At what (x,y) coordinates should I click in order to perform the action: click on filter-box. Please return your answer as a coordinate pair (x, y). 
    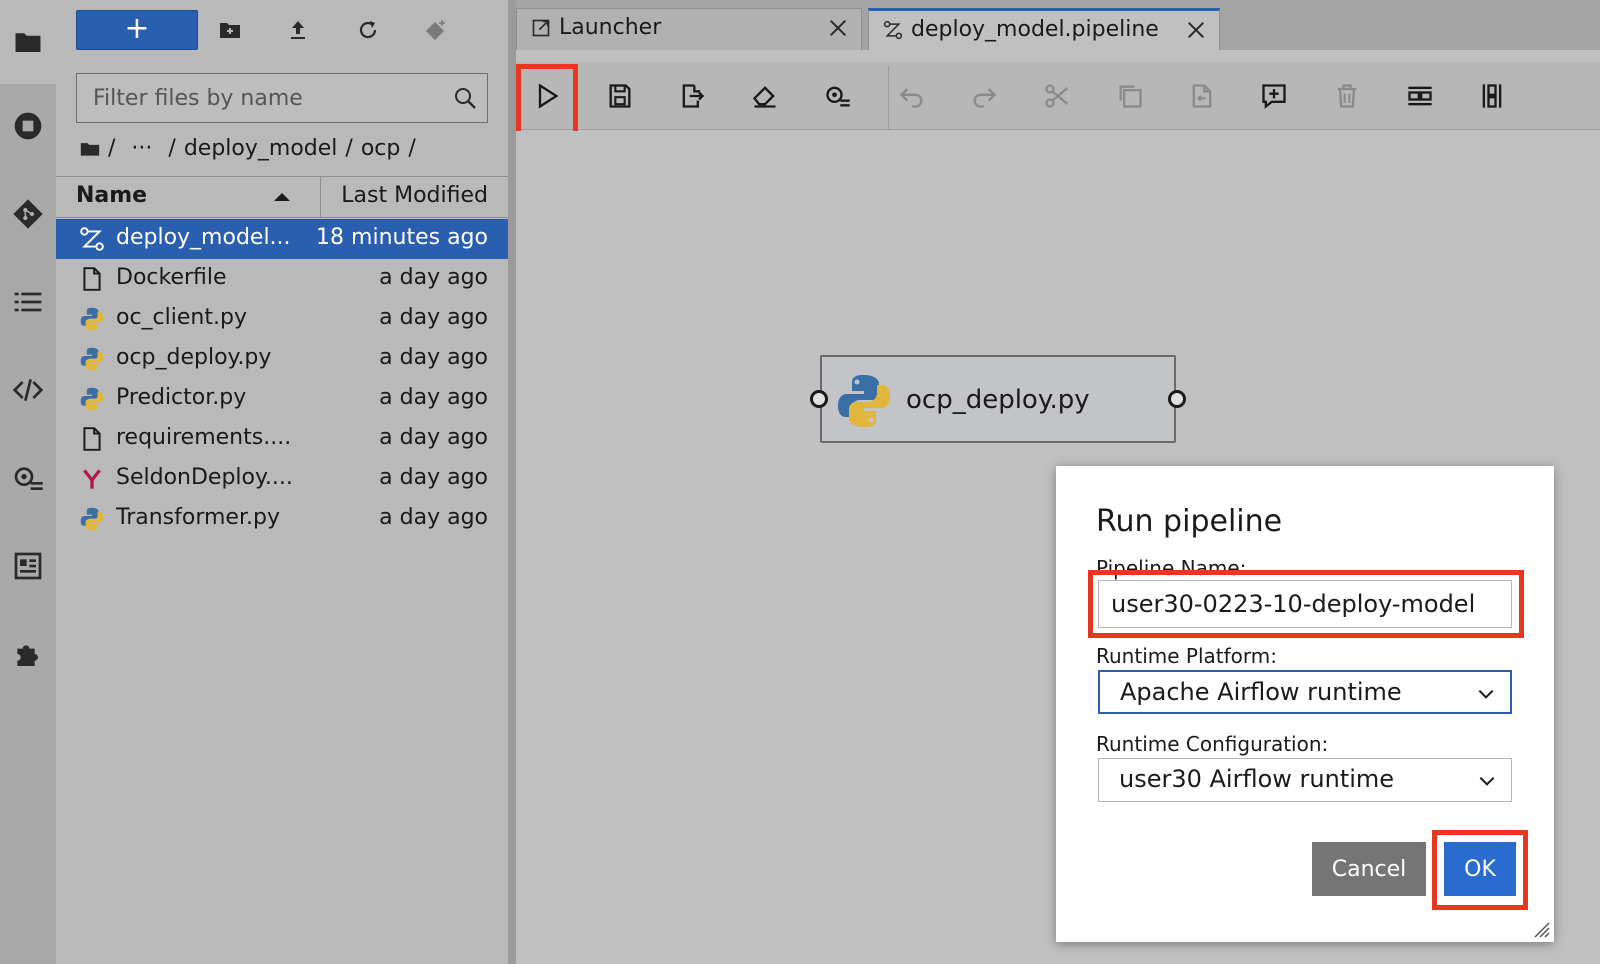
    Looking at the image, I should click on (282, 98).